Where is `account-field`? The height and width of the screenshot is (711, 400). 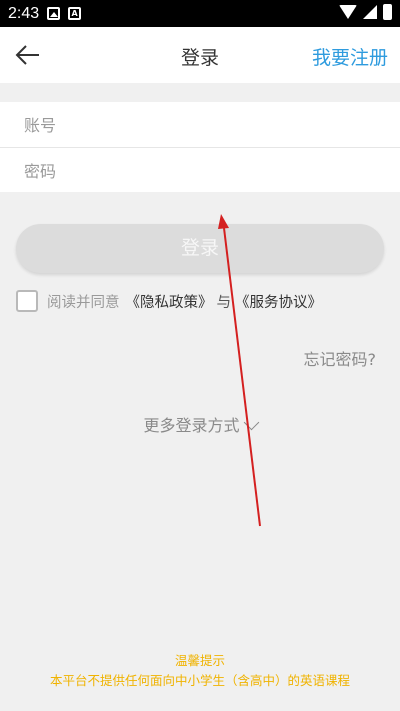 account-field is located at coordinates (200, 125).